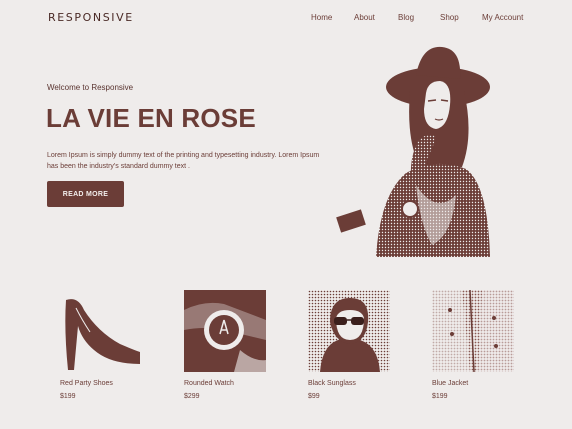 Image resolution: width=572 pixels, height=429 pixels. Describe the element at coordinates (286, 19) in the screenshot. I see `main-nav: Home About Blog Shop My Account` at that location.